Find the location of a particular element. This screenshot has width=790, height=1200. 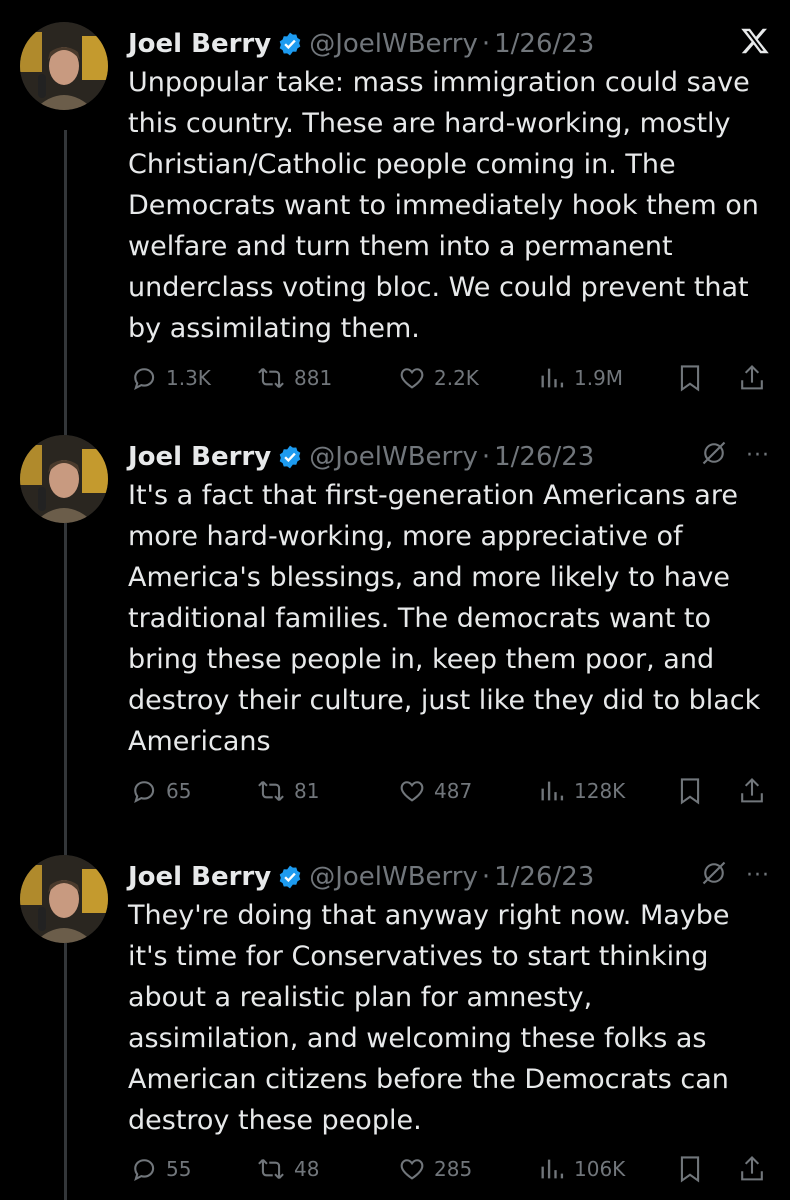

reply-button: 1.3K is located at coordinates (170, 378).